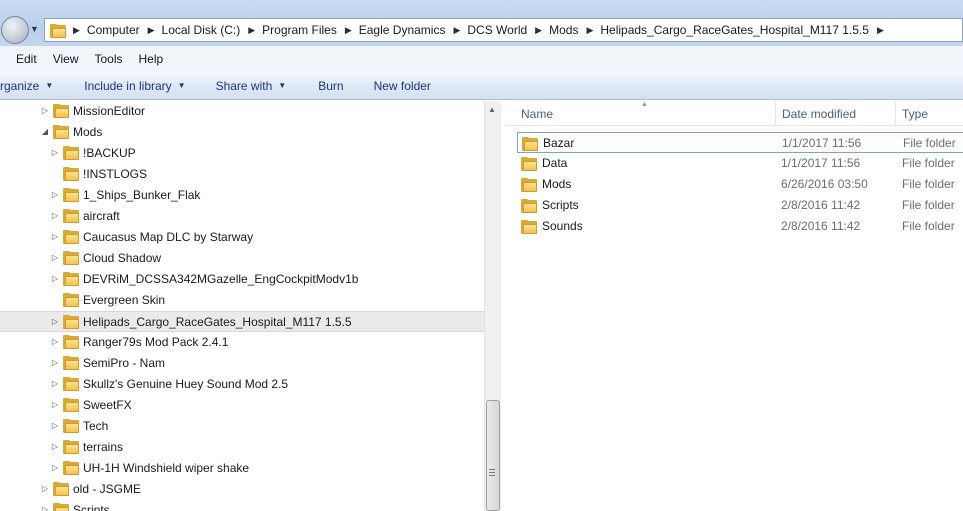 The width and height of the screenshot is (963, 511). Describe the element at coordinates (34, 29) in the screenshot. I see `recent-pages-chevron-icon: ▼` at that location.